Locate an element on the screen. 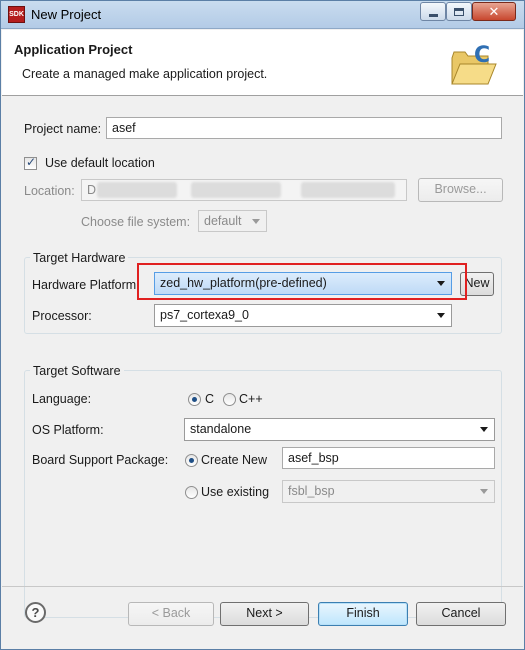 This screenshot has height=650, width=525. file-system-select: default is located at coordinates (232, 221).